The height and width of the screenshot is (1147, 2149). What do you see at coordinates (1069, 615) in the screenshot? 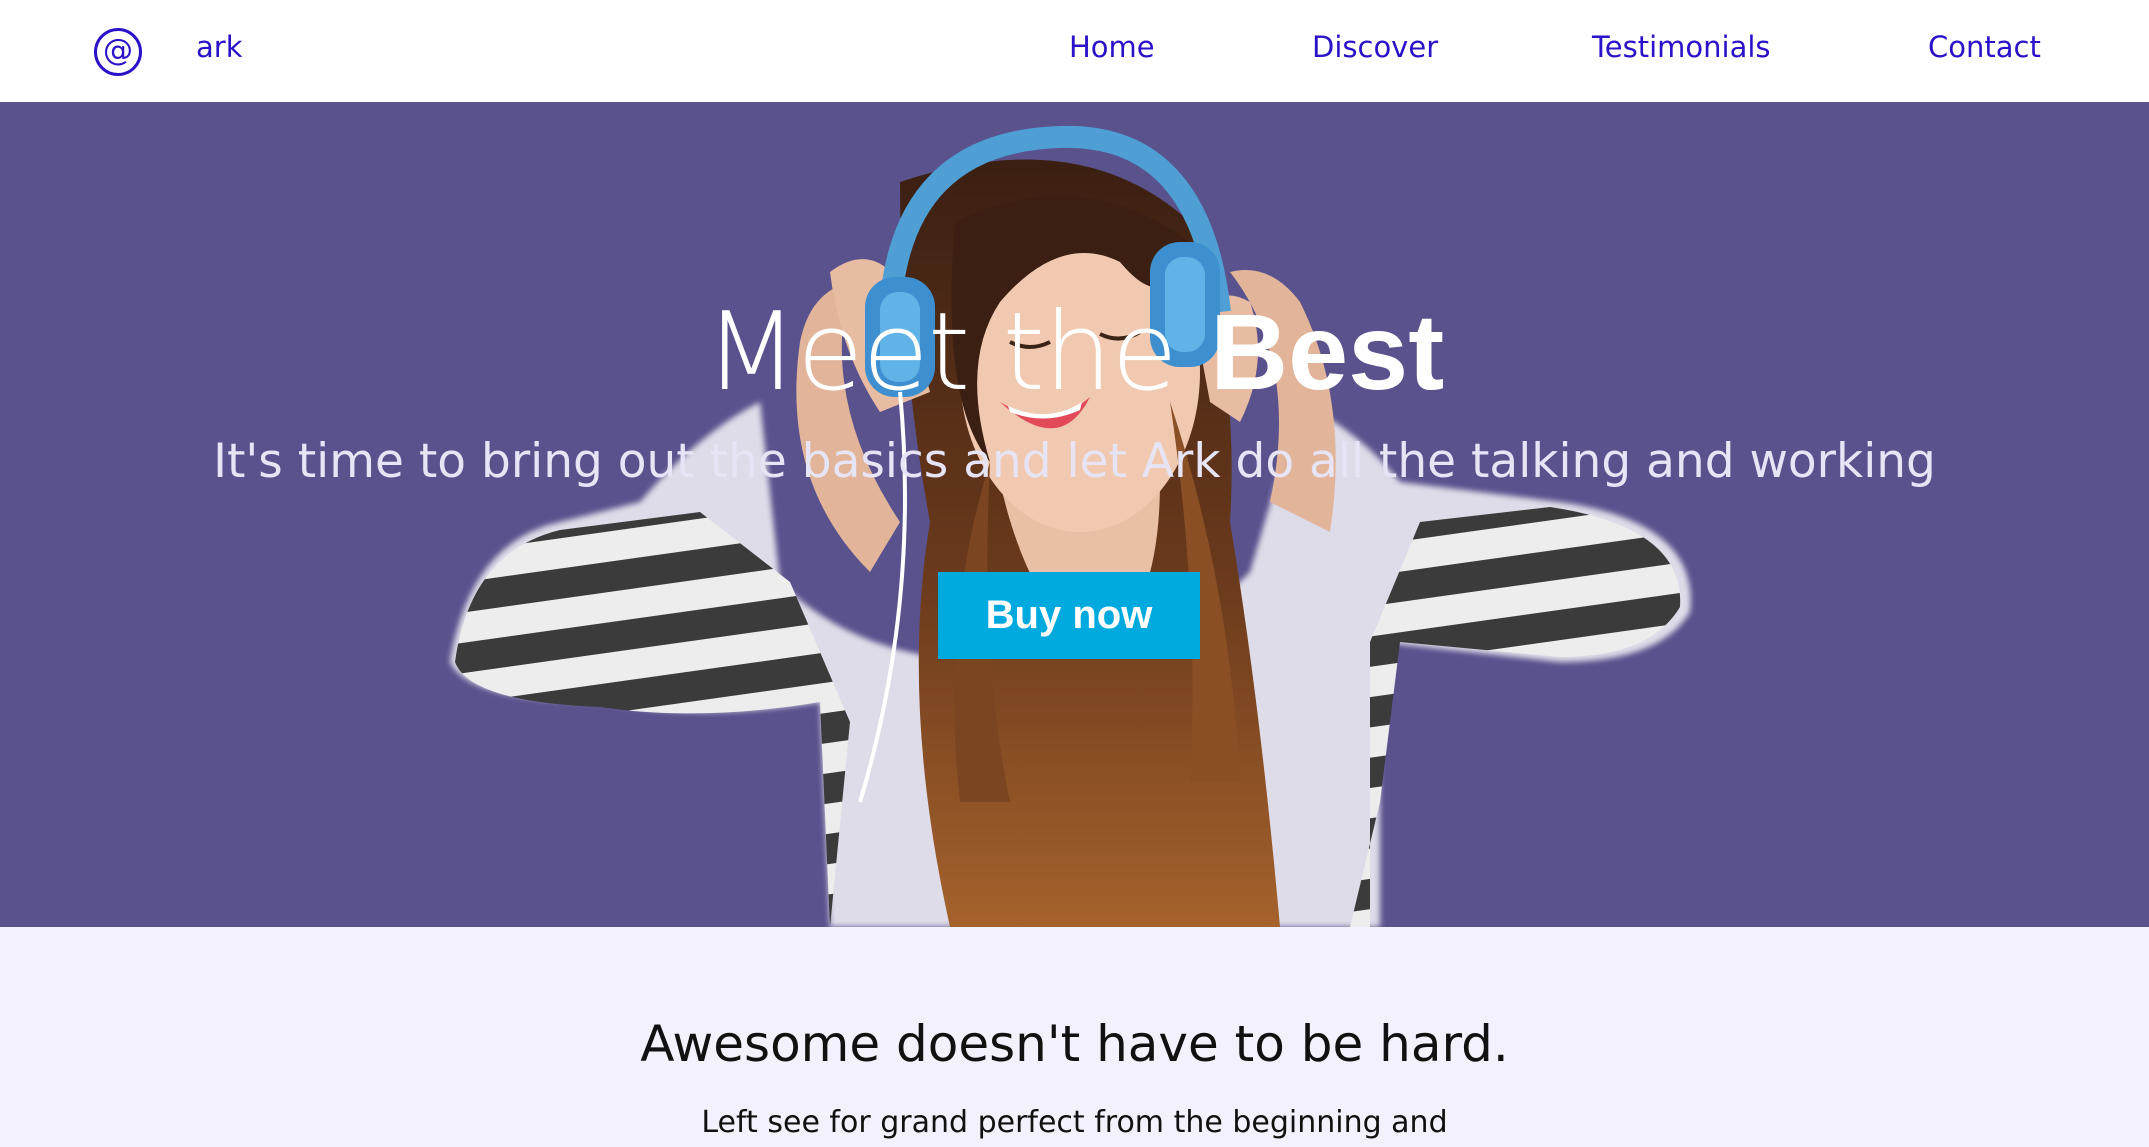
I see `buy-now-button: Buy now` at bounding box center [1069, 615].